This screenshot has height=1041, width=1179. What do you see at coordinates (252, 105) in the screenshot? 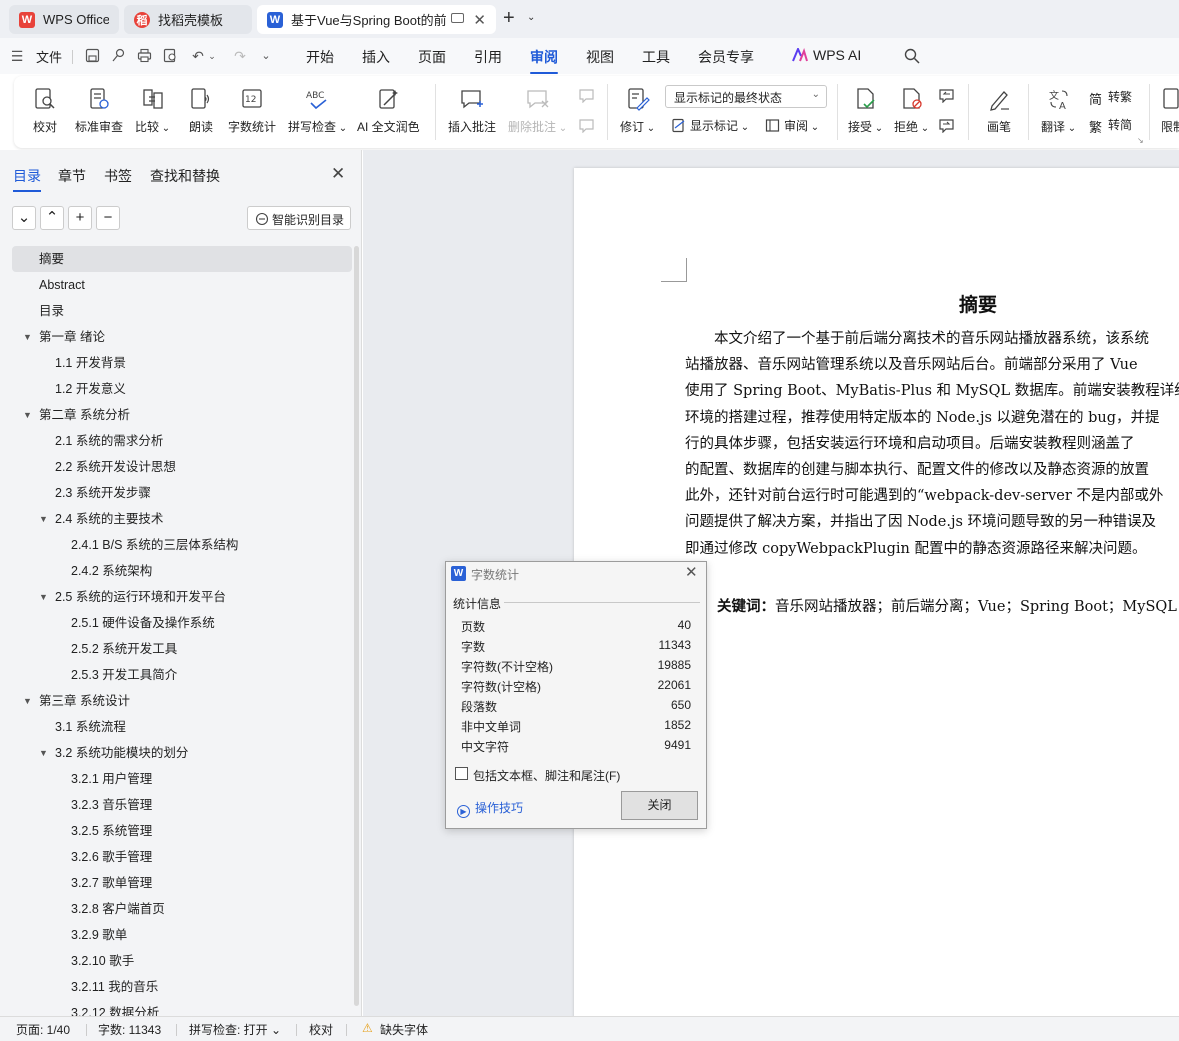
I see `word-count-button: 12 字数统计` at bounding box center [252, 105].